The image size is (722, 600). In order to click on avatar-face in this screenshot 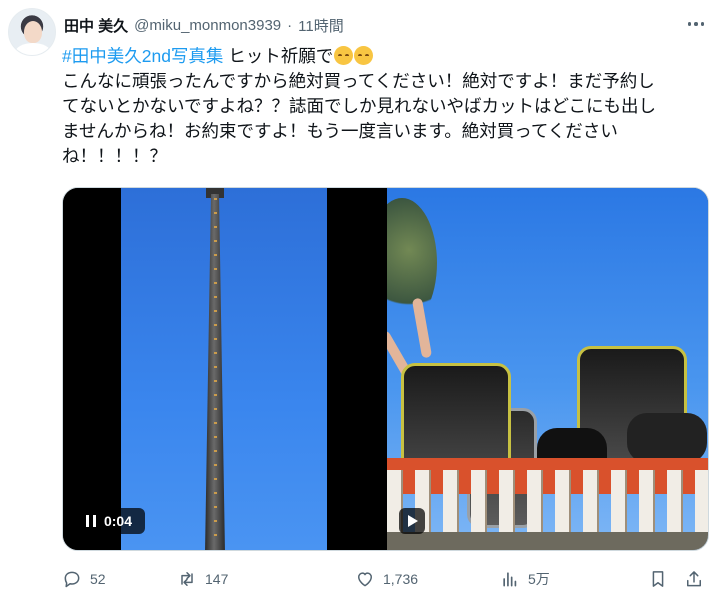, I will do `click(33, 32)`.